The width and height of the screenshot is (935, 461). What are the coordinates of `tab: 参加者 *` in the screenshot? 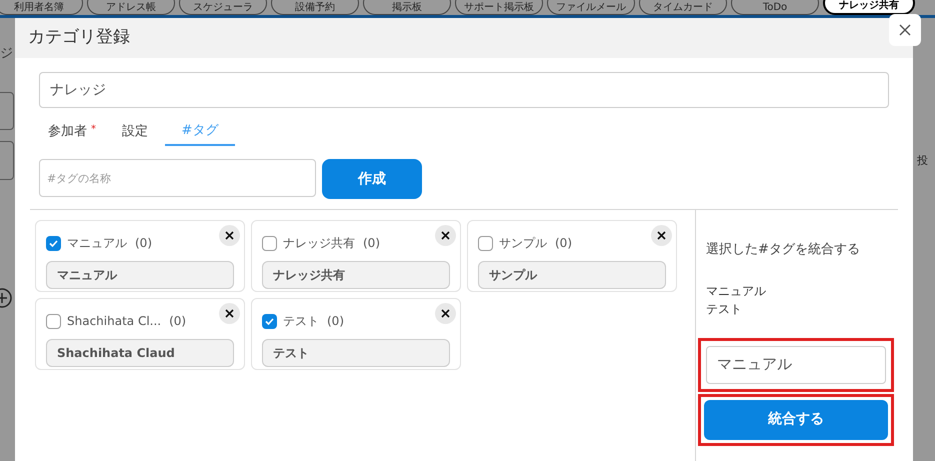 It's located at (72, 132).